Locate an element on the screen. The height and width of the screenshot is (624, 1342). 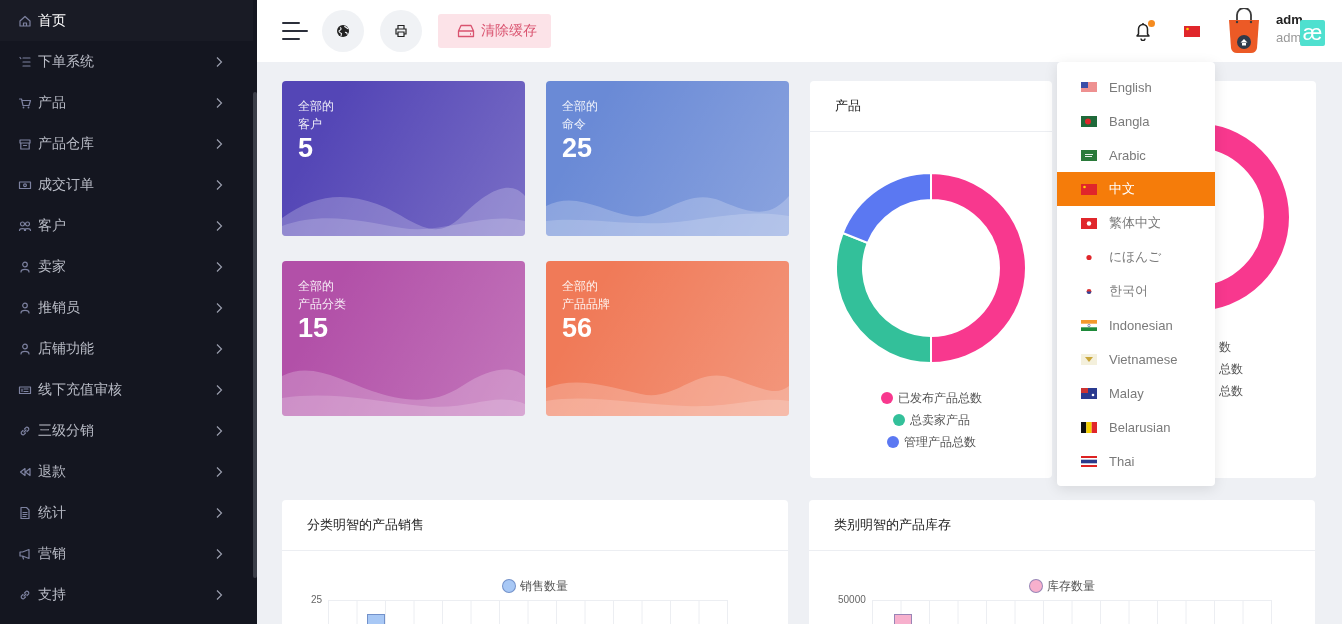
language-option: 繁体中文 is located at coordinates (1136, 223).